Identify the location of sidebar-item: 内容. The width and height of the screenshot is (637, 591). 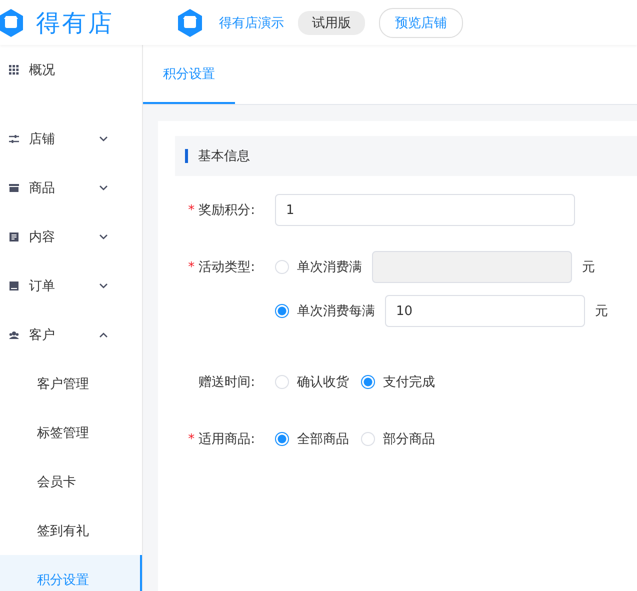
(71, 236).